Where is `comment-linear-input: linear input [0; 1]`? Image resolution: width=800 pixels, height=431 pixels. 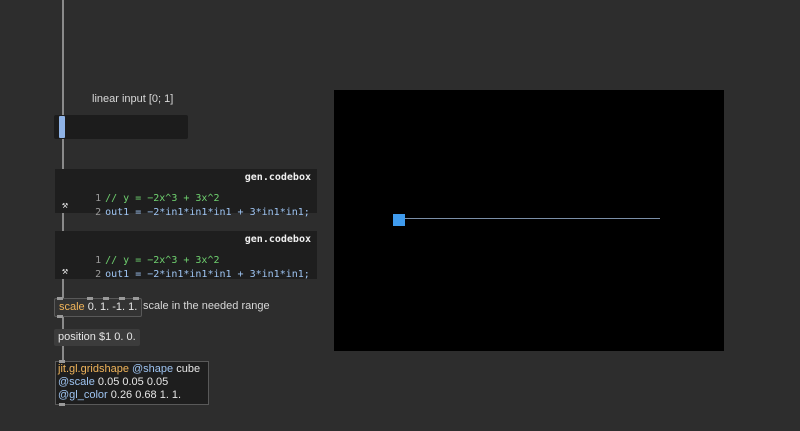 comment-linear-input: linear input [0; 1] is located at coordinates (133, 99).